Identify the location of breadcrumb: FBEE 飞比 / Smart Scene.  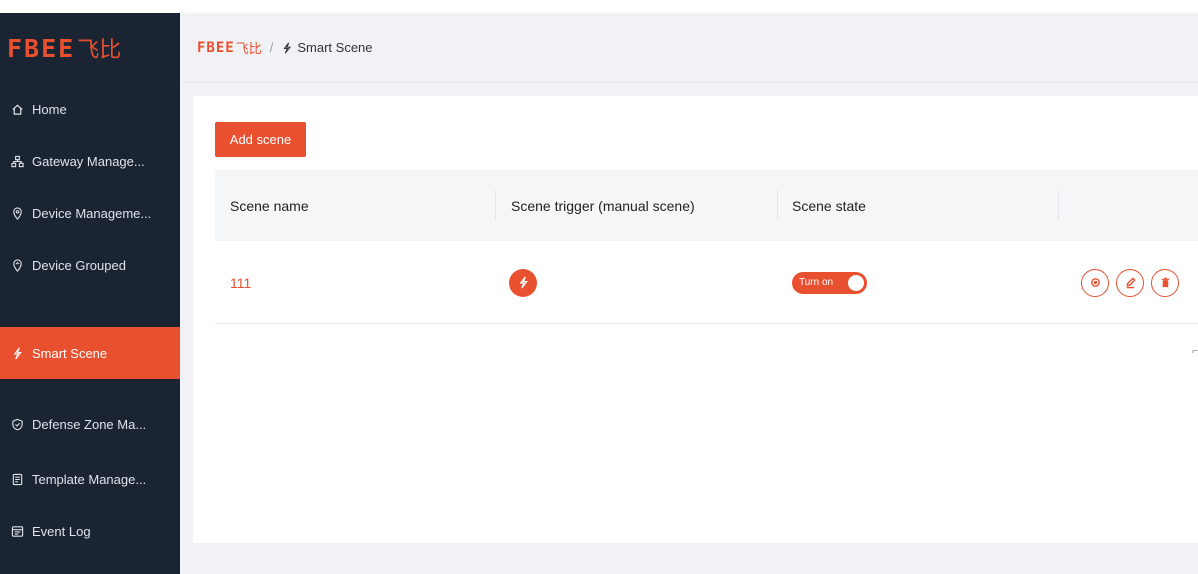
(689, 48).